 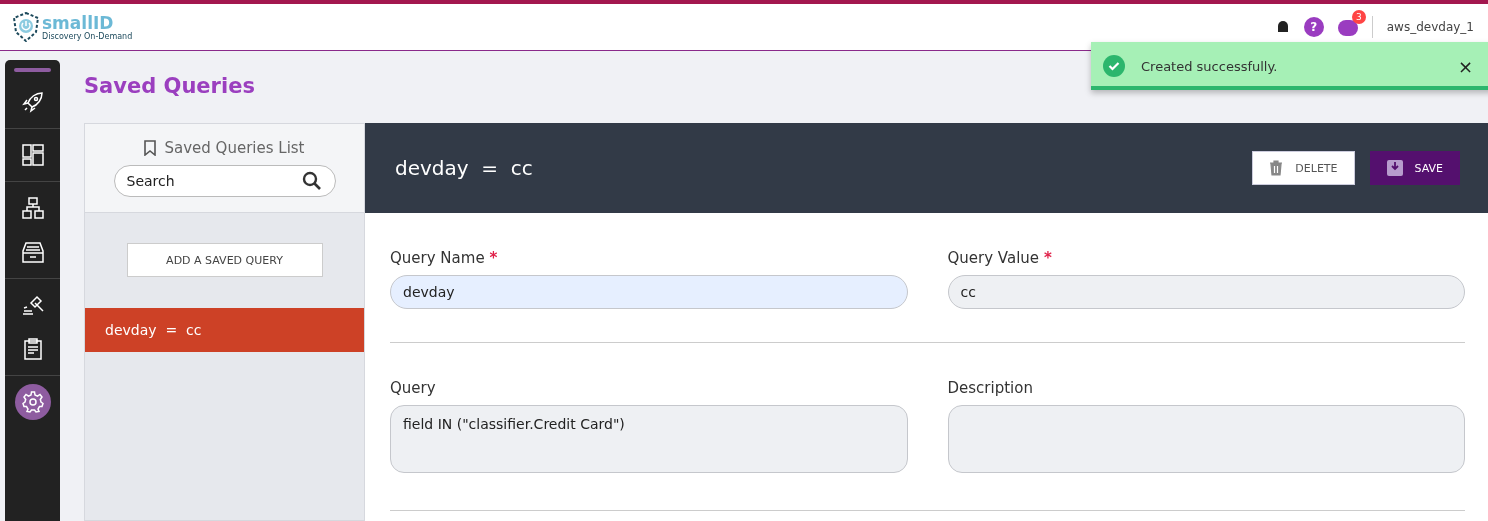 I want to click on drawer-icon, so click(x=32, y=252).